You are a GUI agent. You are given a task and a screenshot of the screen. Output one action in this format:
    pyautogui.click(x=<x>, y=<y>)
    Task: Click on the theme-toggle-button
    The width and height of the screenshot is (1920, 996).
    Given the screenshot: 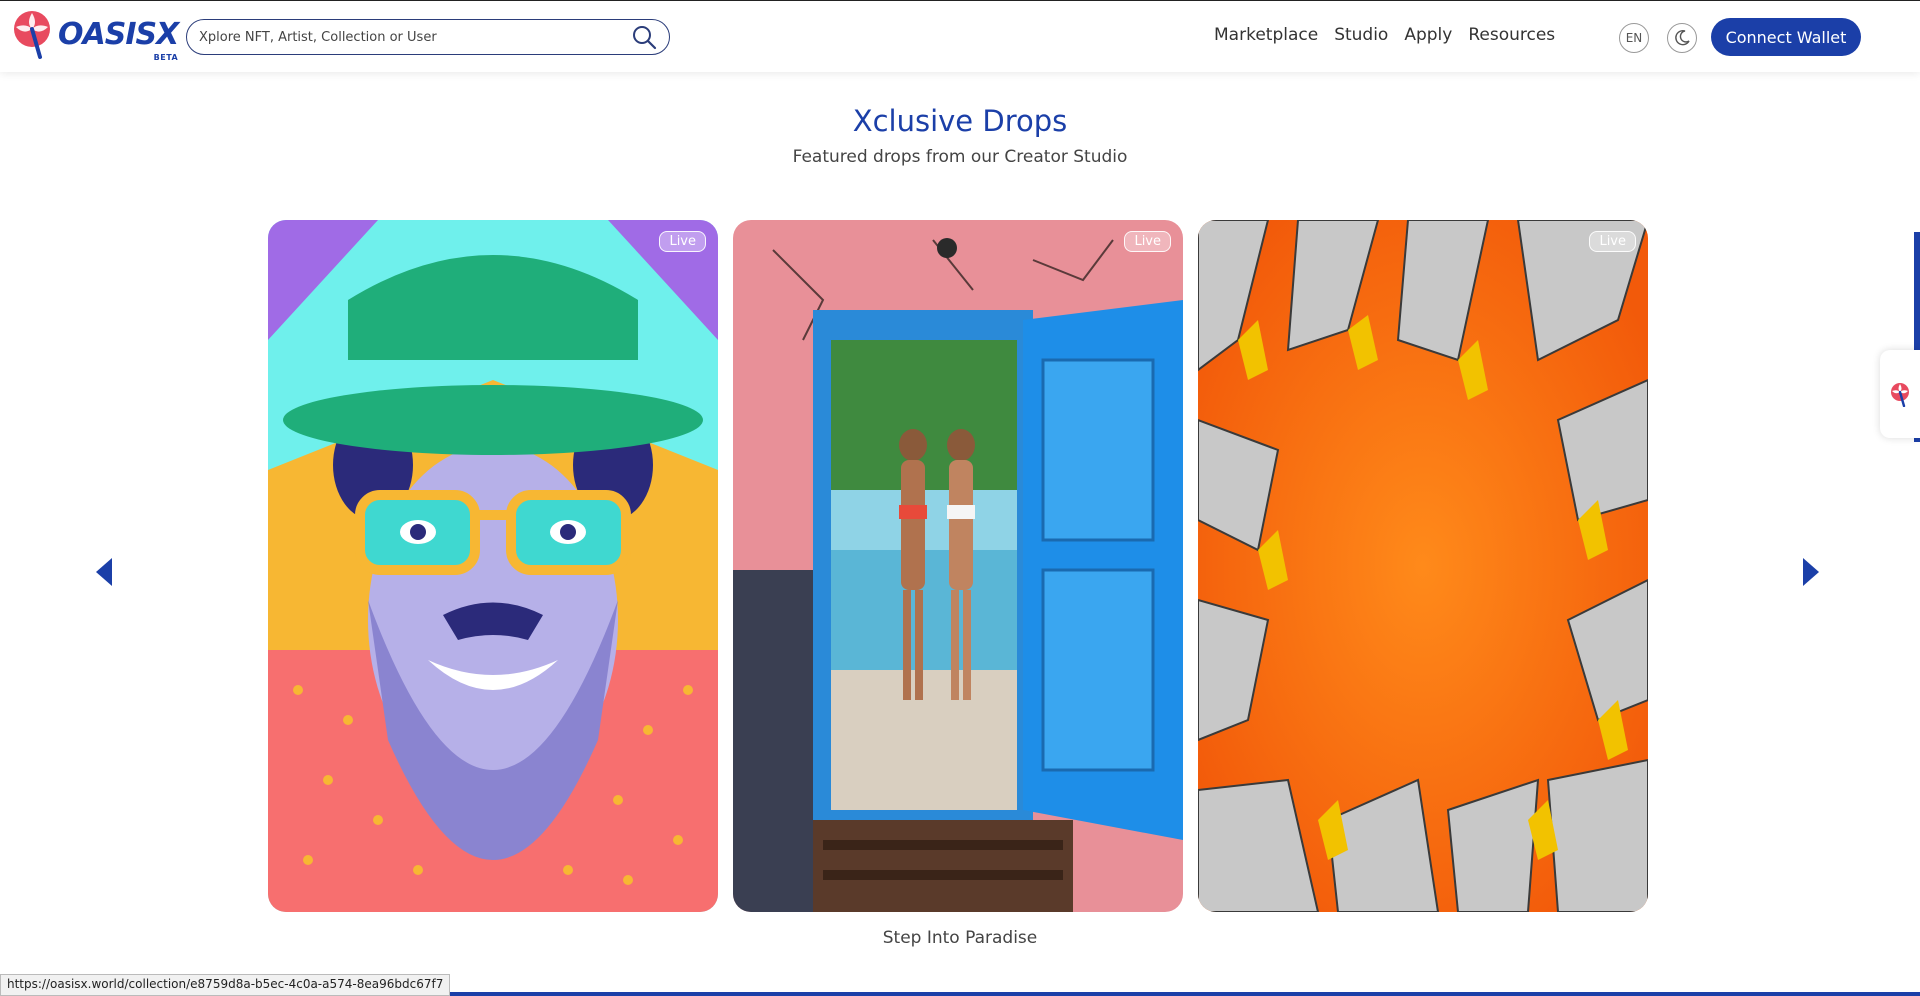 What is the action you would take?
    pyautogui.click(x=1682, y=38)
    